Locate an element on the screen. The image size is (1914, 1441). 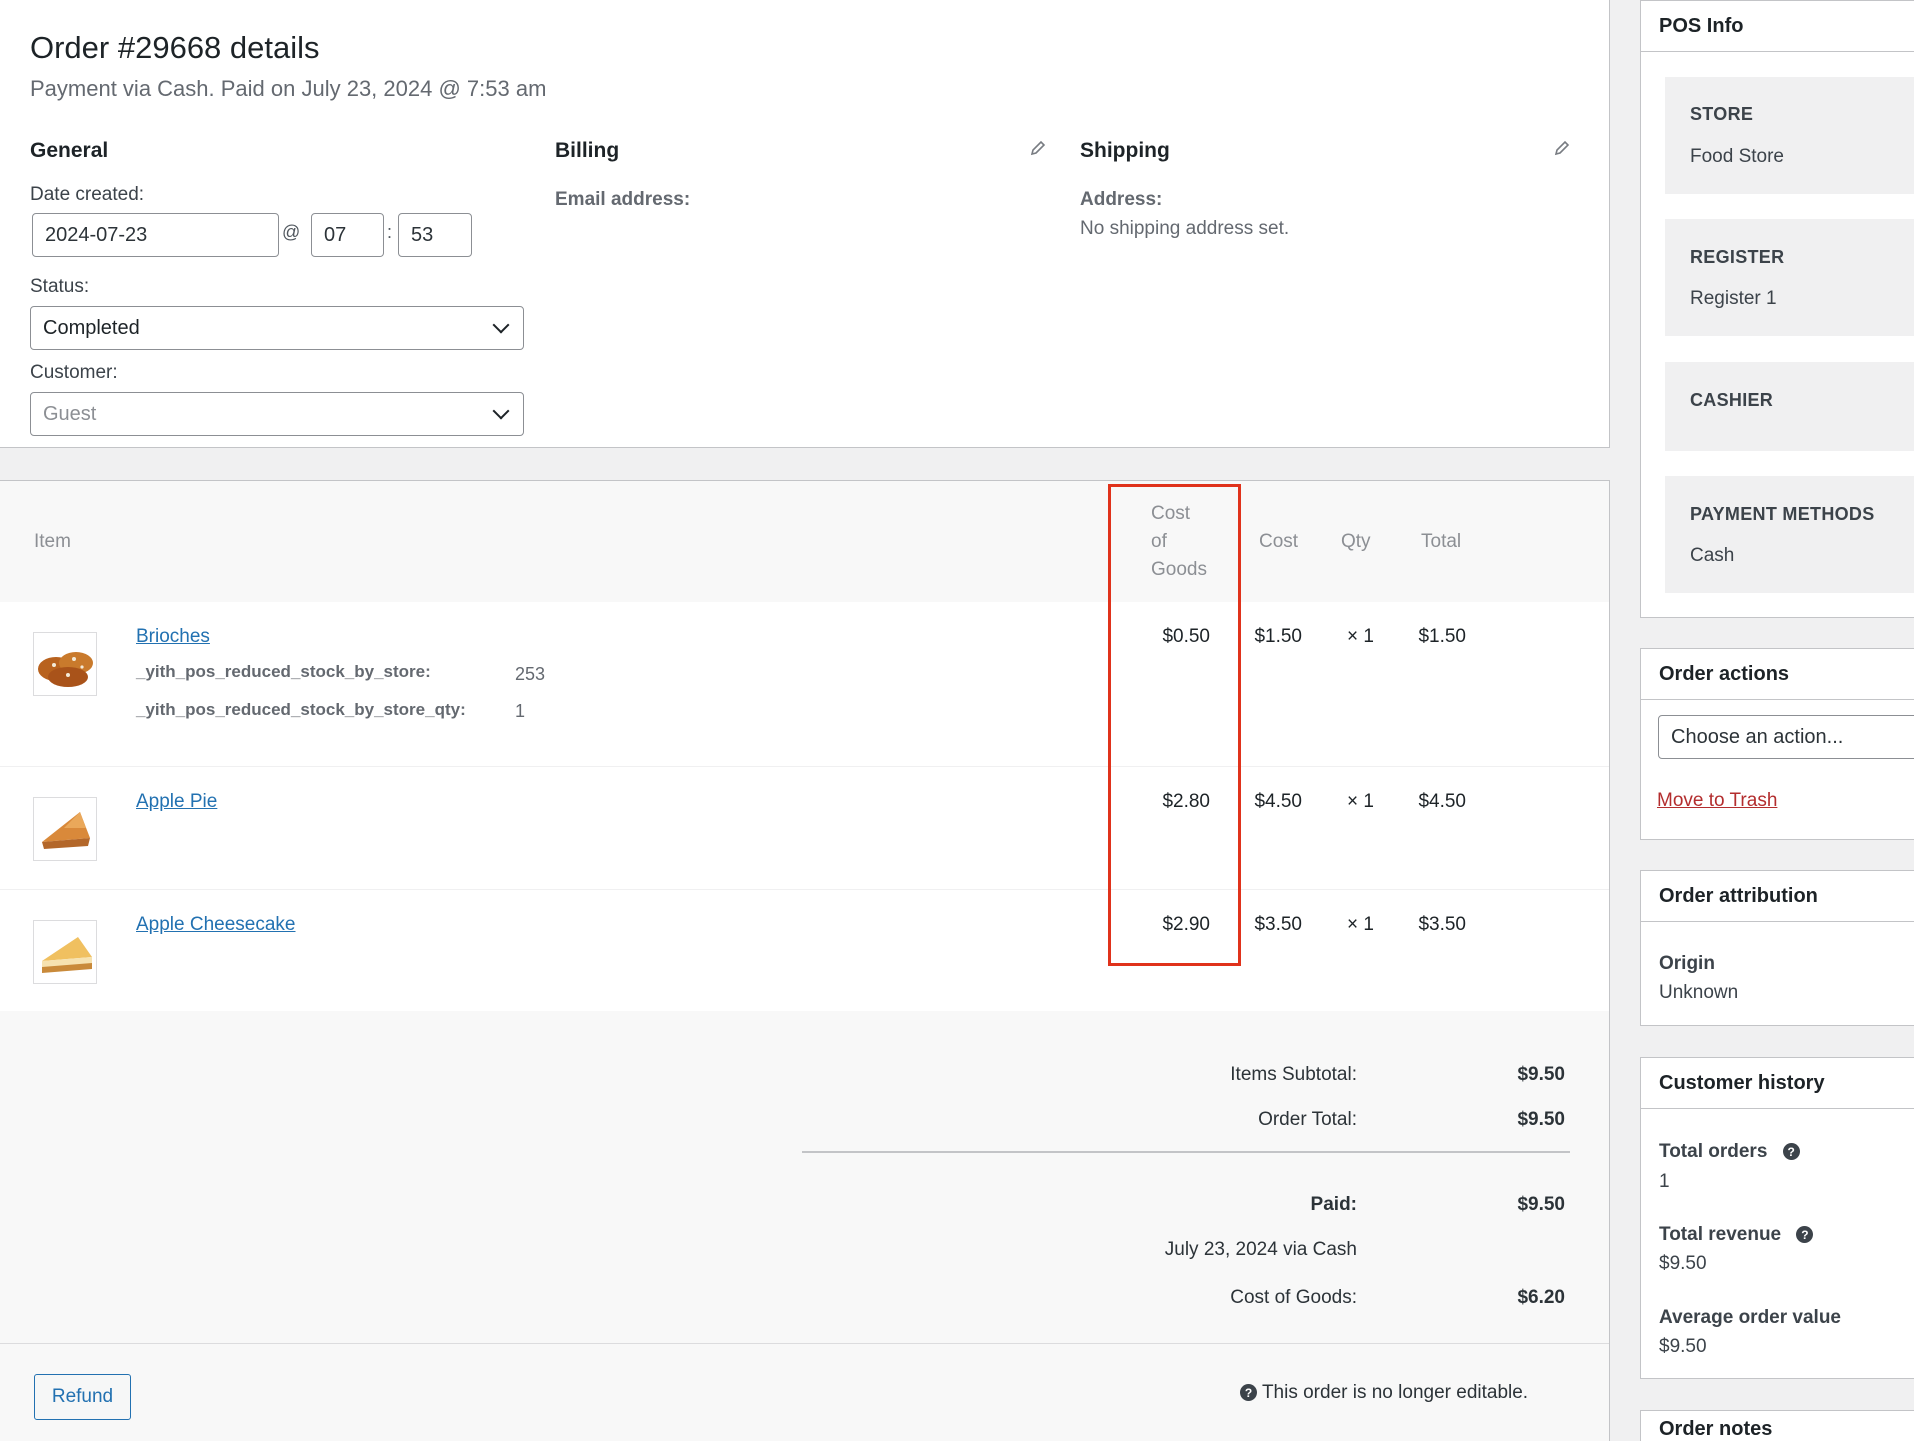
general-heading: General is located at coordinates (69, 150).